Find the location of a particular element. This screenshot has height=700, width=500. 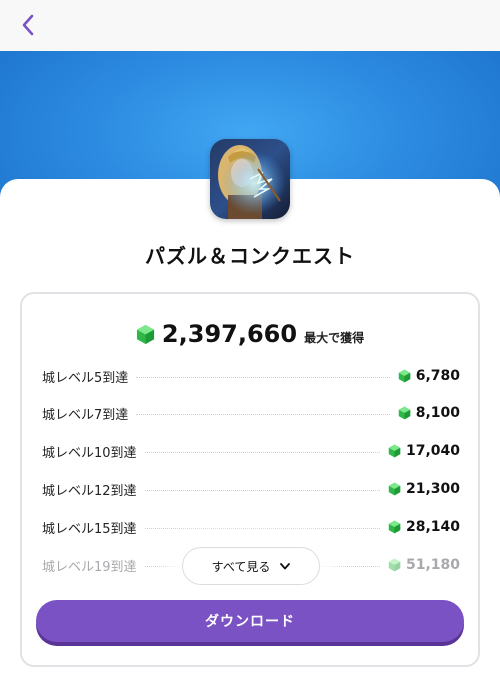

milestone-label: 城レベル19到達 is located at coordinates (89, 567).